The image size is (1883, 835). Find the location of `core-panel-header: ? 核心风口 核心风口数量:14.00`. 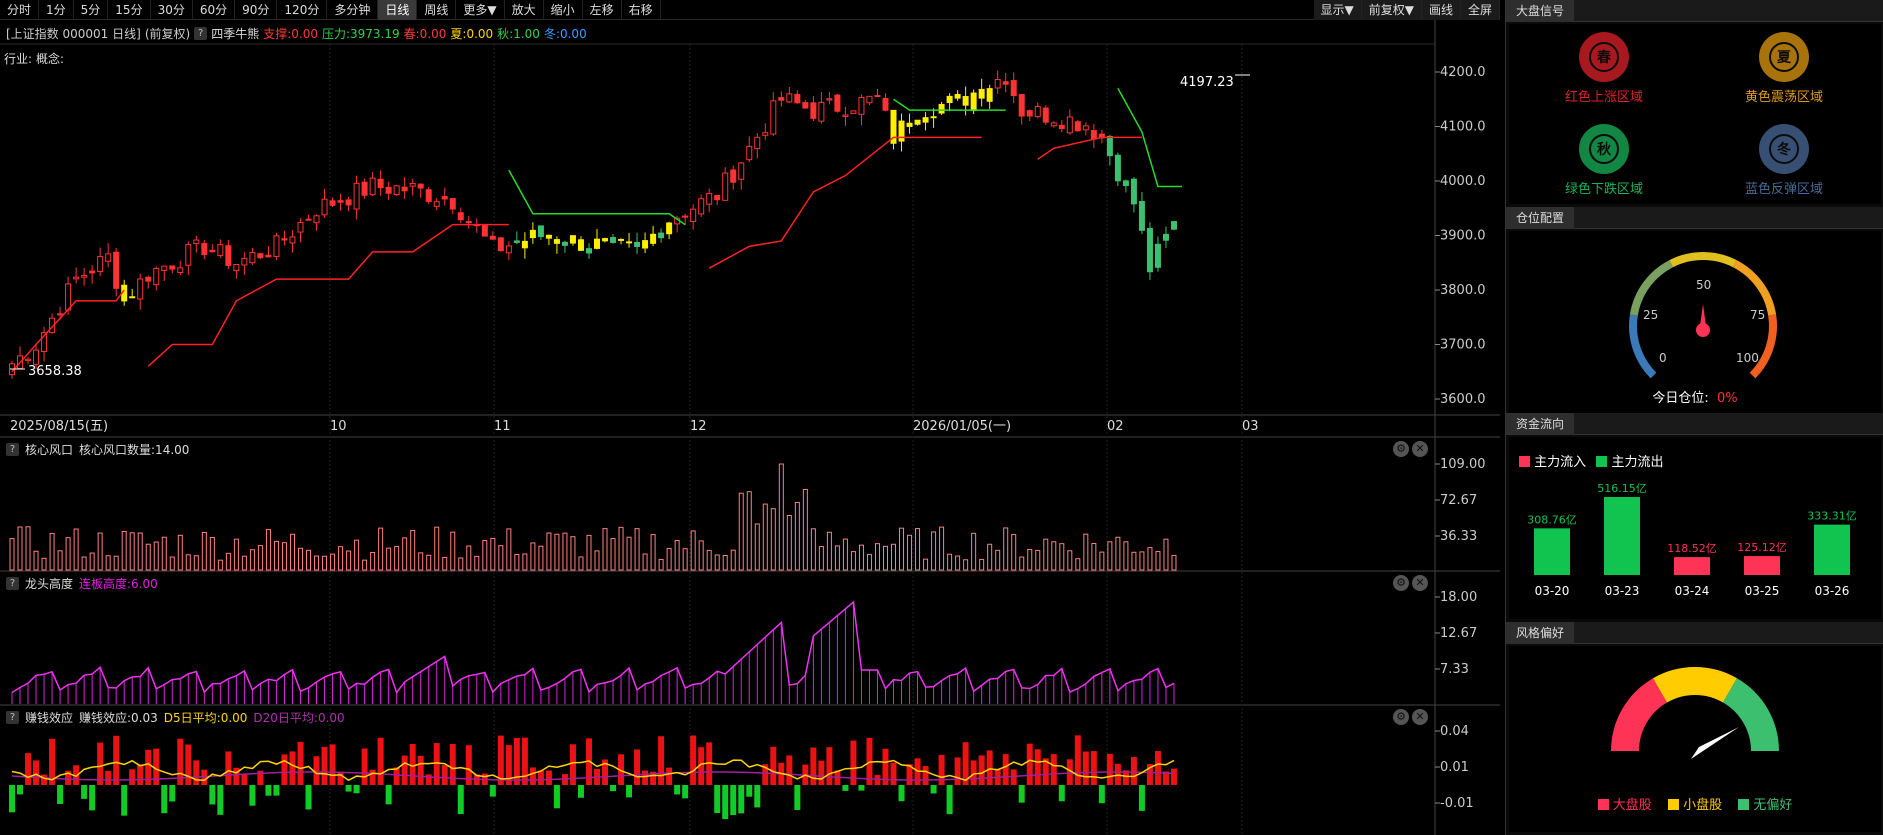

core-panel-header: ? 核心风口 核心风口数量:14.00 is located at coordinates (97, 449).